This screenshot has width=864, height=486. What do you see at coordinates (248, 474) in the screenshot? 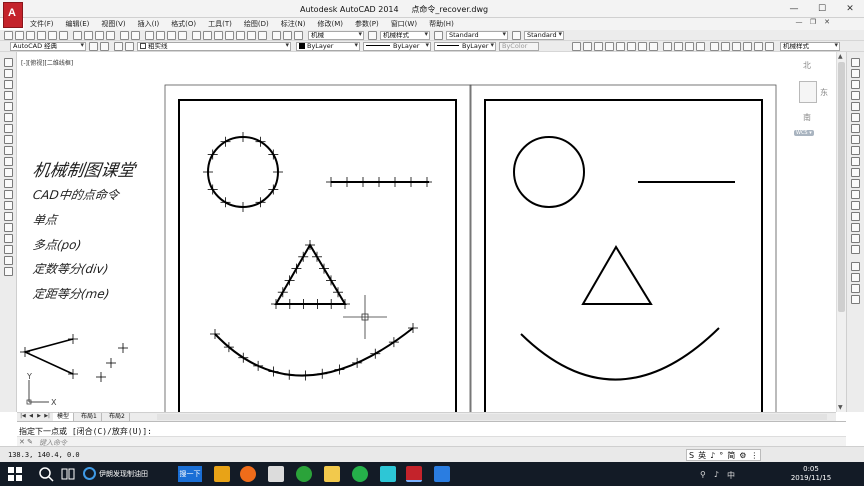
I see `firefox-icon` at bounding box center [248, 474].